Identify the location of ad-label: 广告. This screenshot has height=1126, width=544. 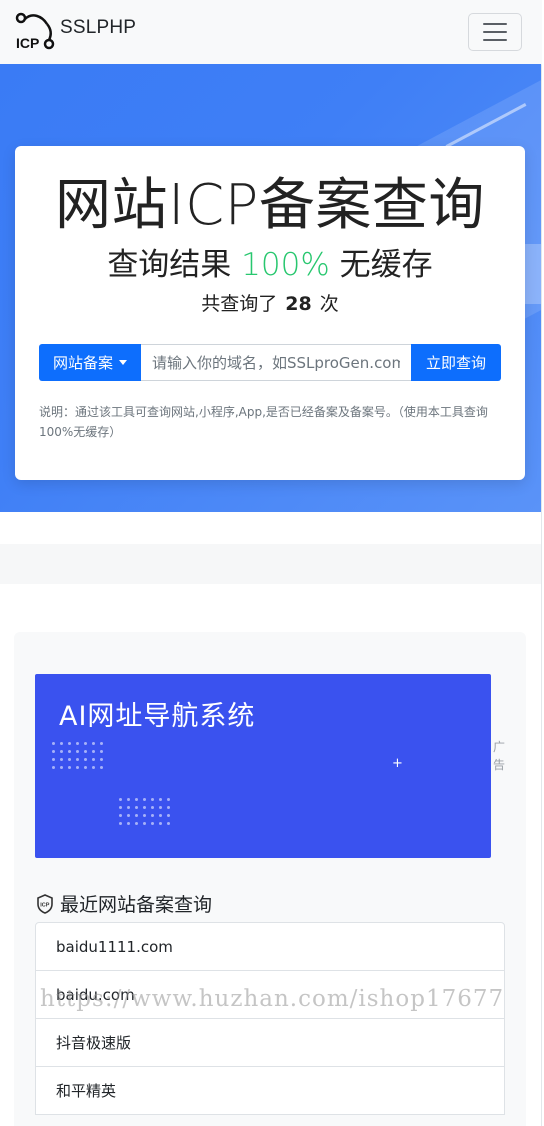
(499, 756).